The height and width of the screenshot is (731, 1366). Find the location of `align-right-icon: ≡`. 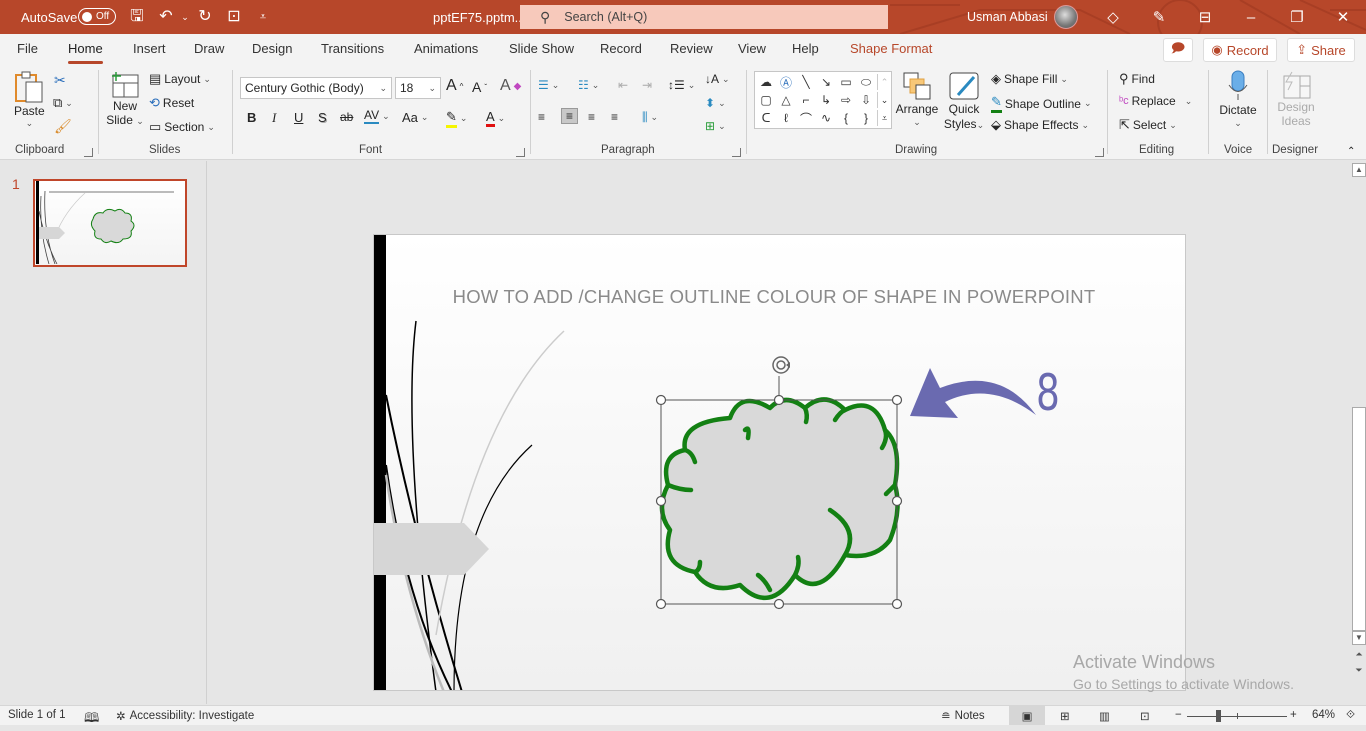

align-right-icon: ≡ is located at coordinates (591, 117).